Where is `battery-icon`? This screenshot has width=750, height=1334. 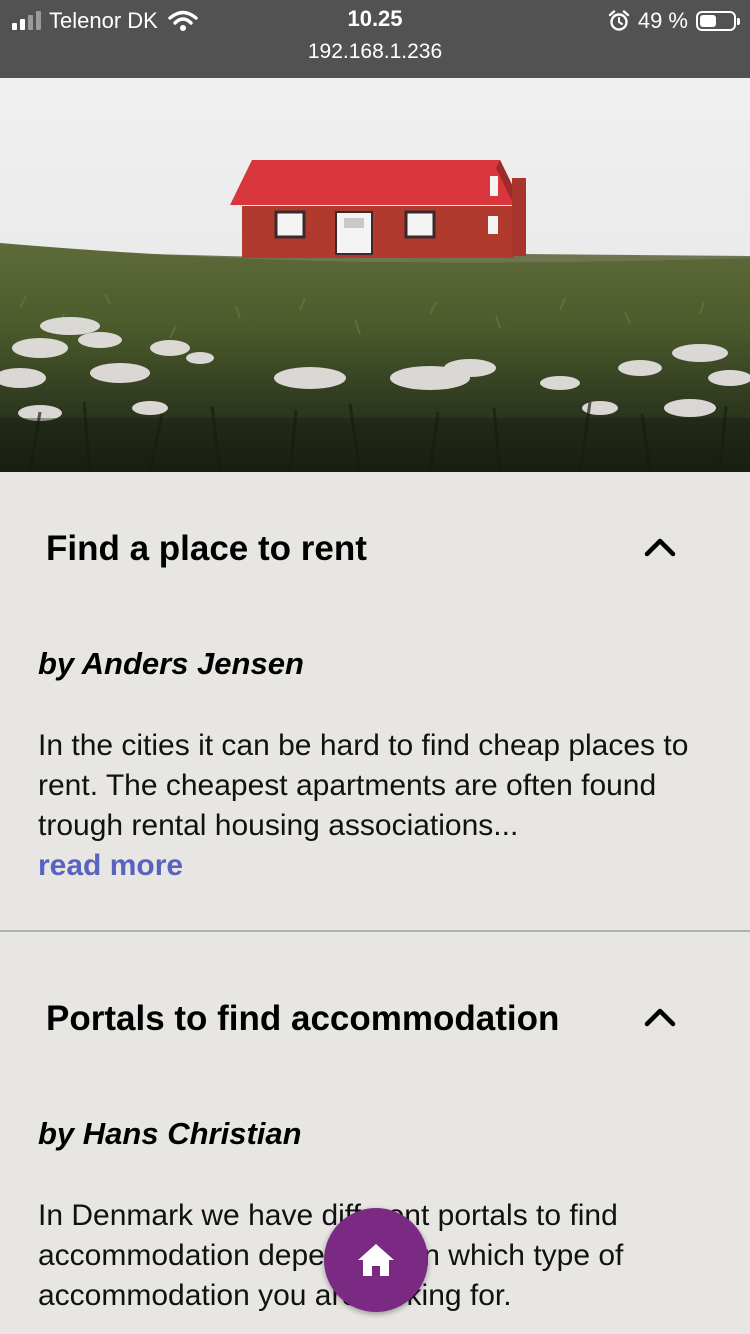 battery-icon is located at coordinates (718, 21).